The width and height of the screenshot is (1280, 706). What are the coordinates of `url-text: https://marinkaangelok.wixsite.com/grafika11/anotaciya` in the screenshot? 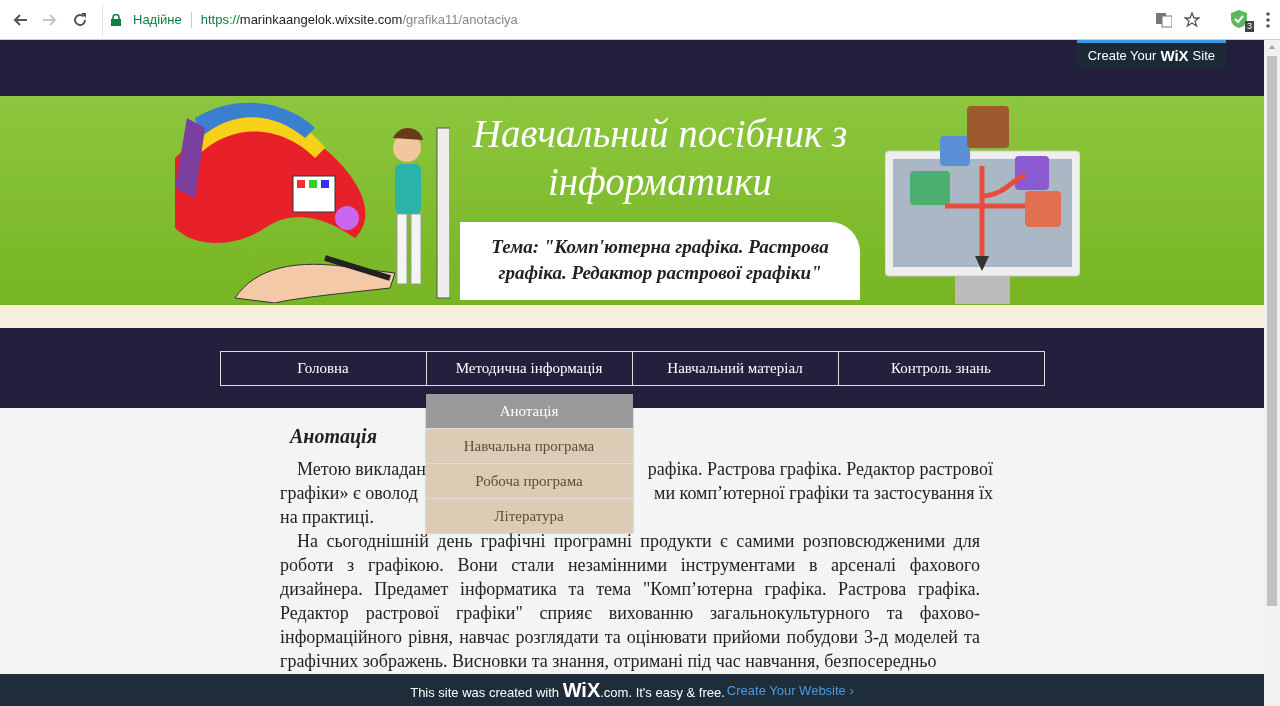 It's located at (359, 19).